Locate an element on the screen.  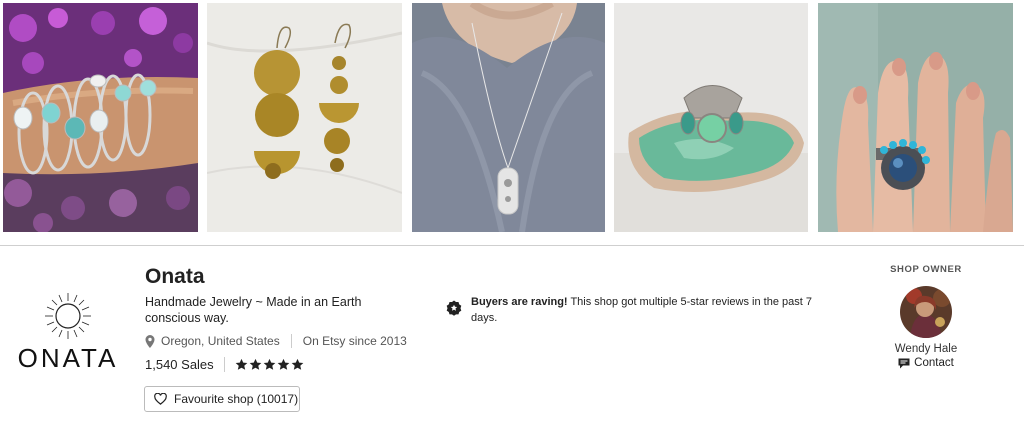
owner-name: Wendy Hale is located at coordinates (926, 349).